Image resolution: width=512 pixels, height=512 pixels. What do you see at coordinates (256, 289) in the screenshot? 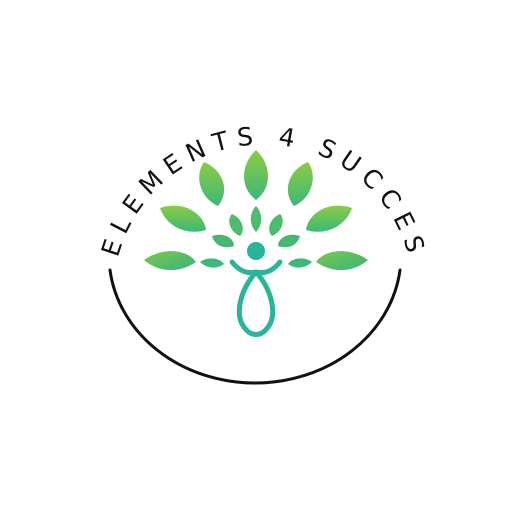
I see `figure-icon` at bounding box center [256, 289].